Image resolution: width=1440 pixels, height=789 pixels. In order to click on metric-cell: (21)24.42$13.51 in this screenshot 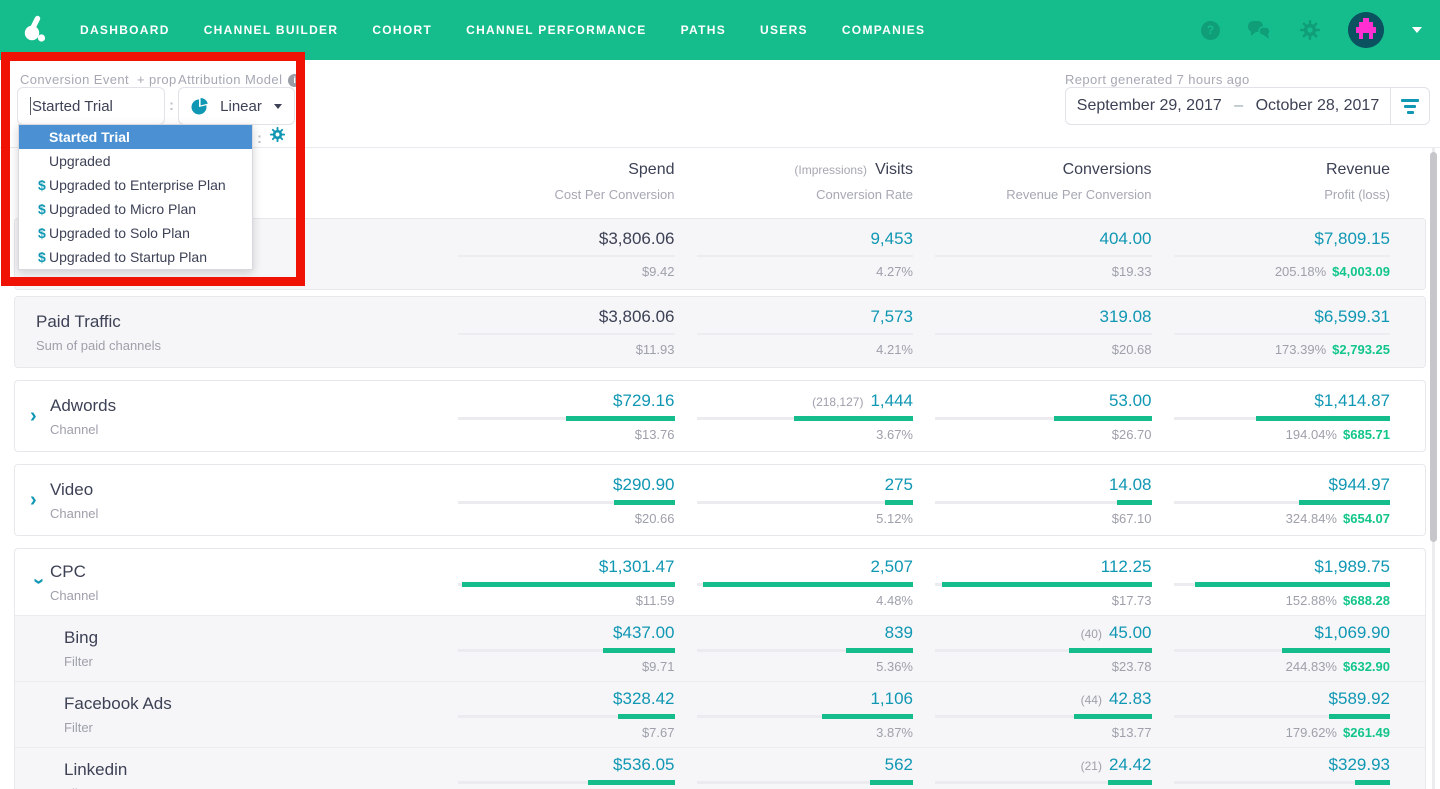, I will do `click(1032, 768)`.